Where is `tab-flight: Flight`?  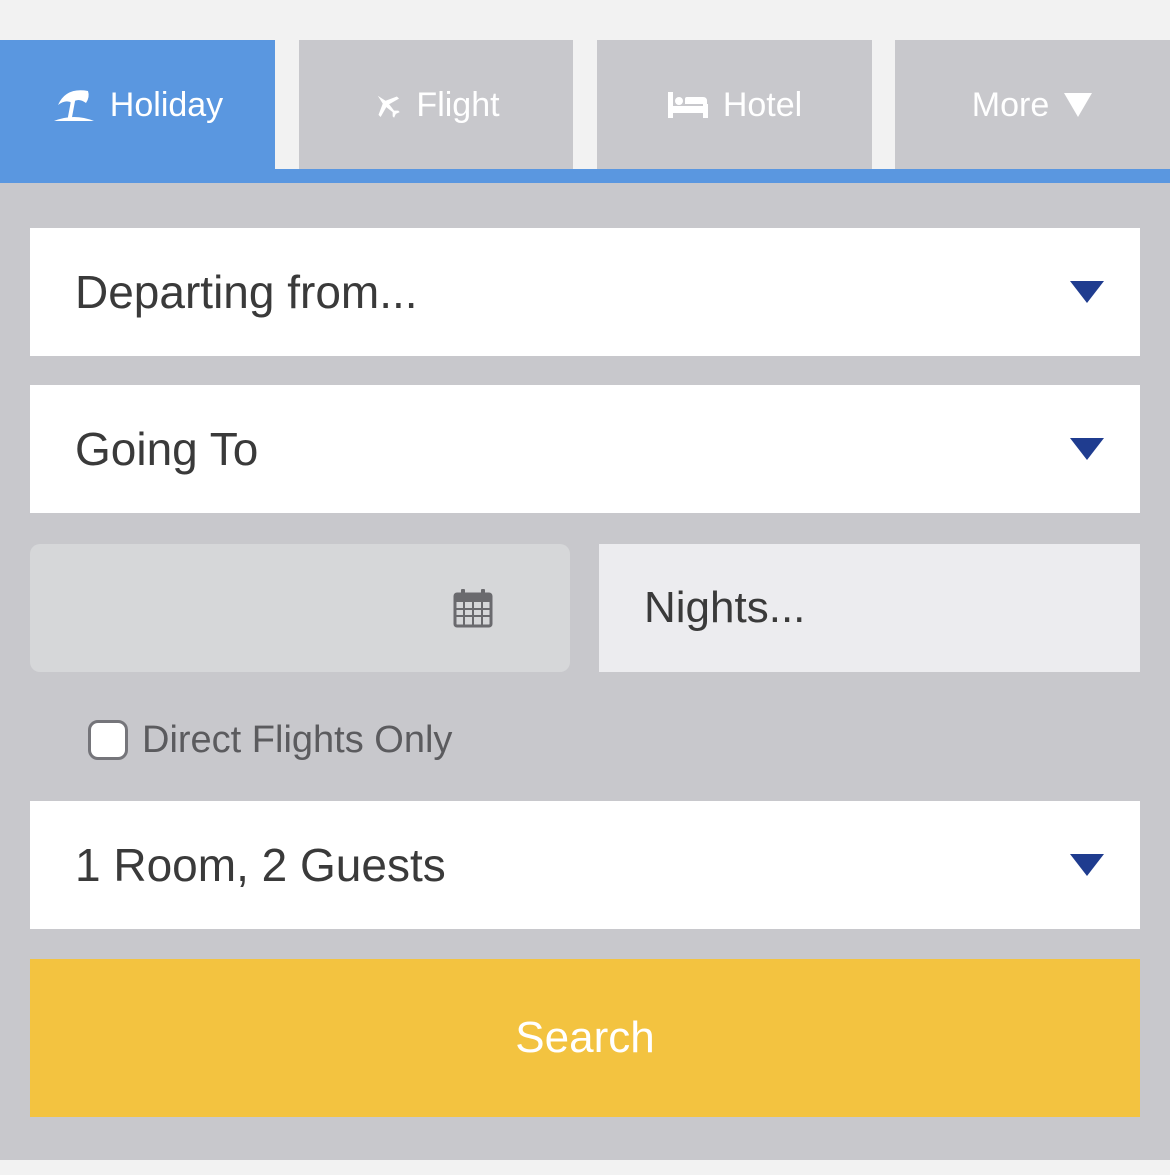 tab-flight: Flight is located at coordinates (436, 105).